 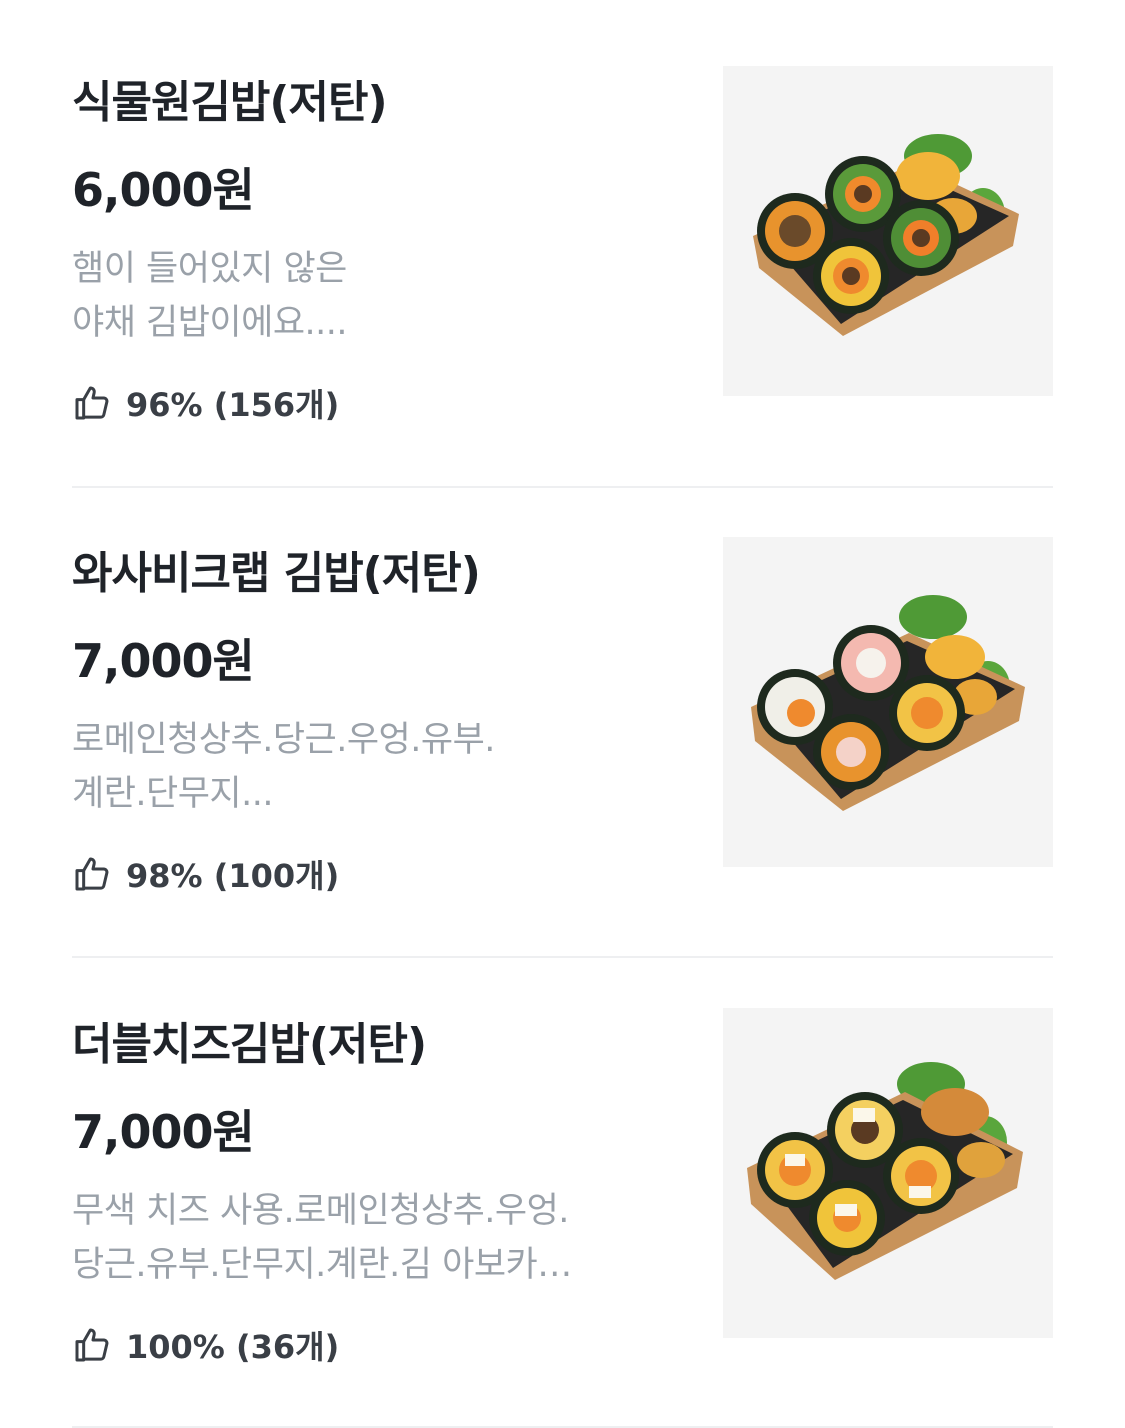 What do you see at coordinates (249, 1044) in the screenshot?
I see `menu-item-name: 더블치즈김밥(저탄)` at bounding box center [249, 1044].